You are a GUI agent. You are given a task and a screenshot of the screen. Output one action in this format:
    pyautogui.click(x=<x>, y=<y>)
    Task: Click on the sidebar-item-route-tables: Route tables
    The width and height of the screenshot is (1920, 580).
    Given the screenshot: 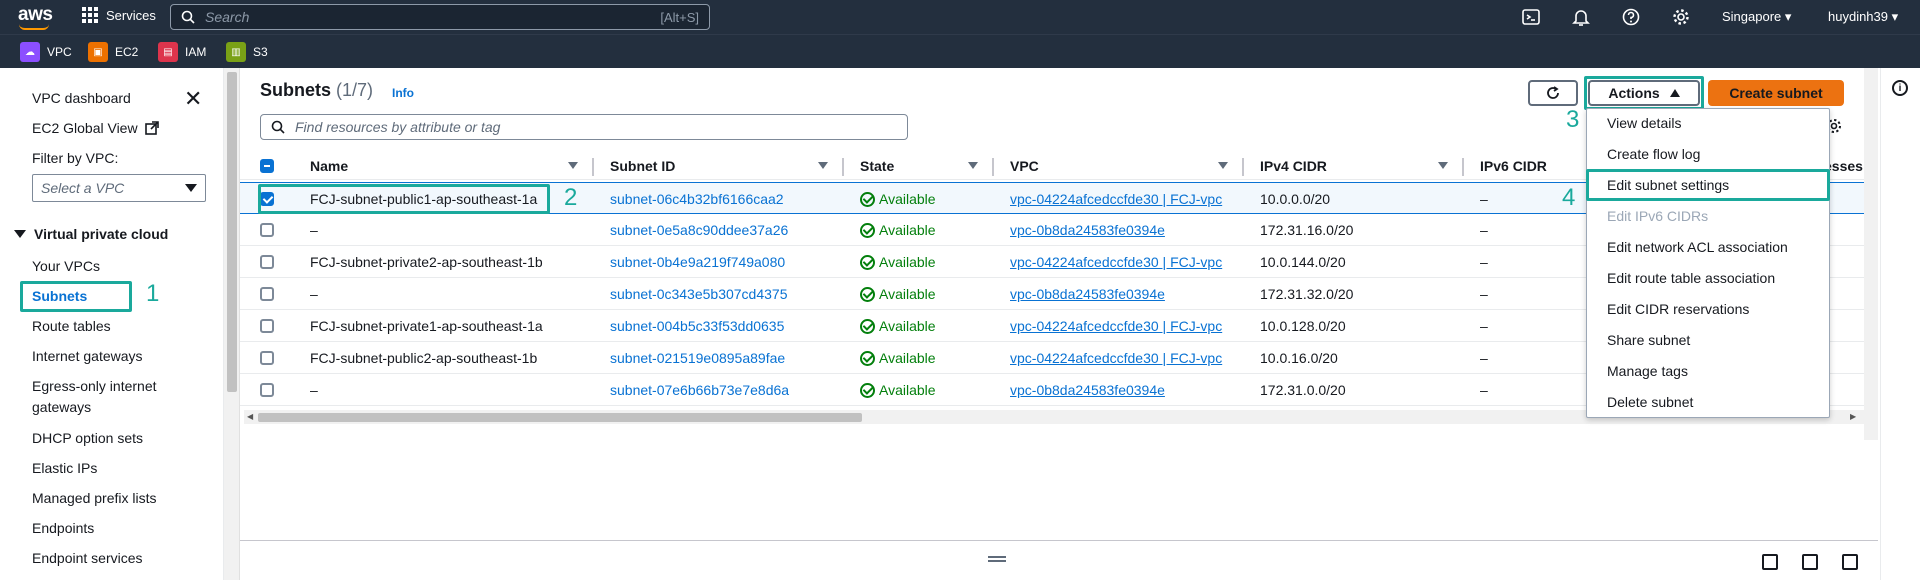 What is the action you would take?
    pyautogui.click(x=71, y=326)
    